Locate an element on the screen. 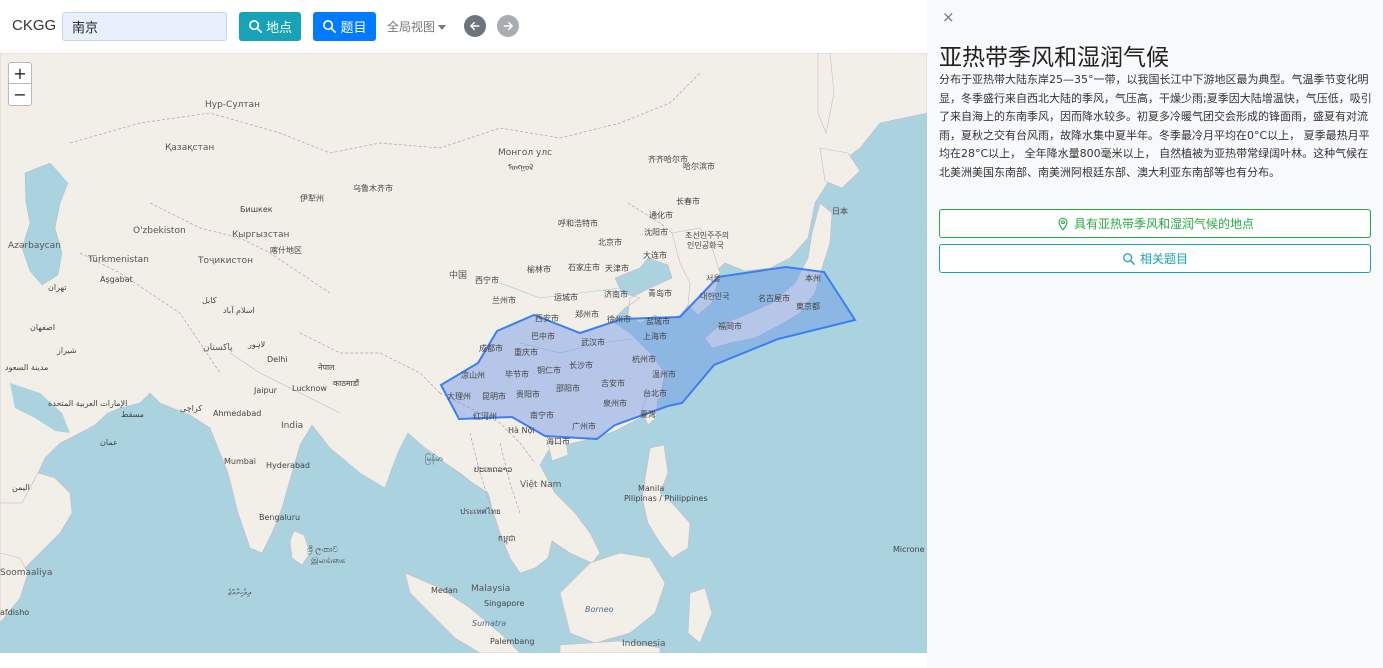 The image size is (1383, 668). zoom-in-button: + is located at coordinates (20, 73).